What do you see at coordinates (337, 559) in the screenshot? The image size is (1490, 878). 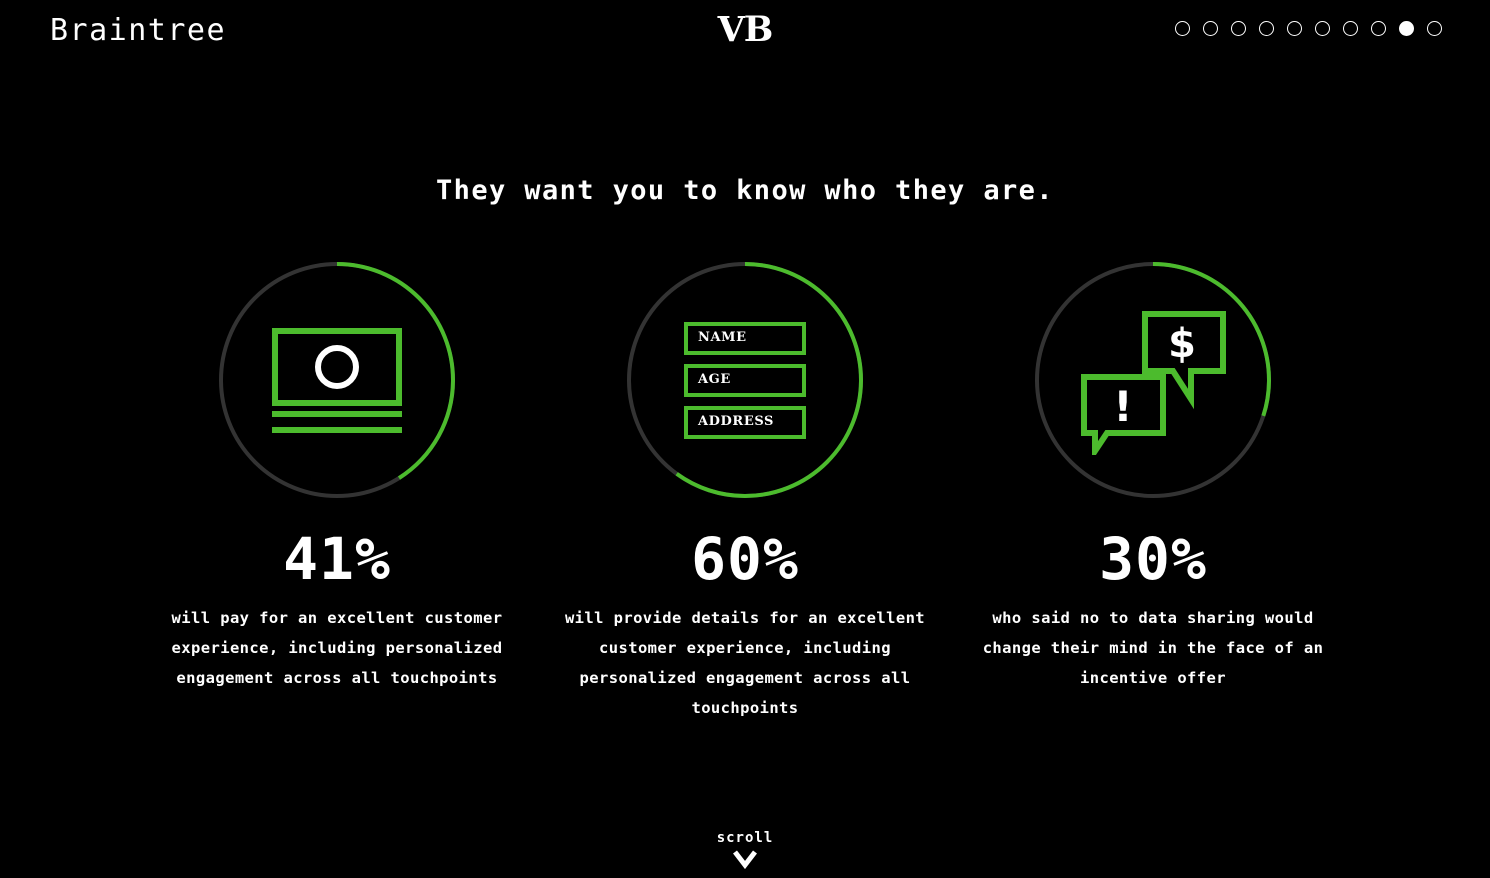 I see `stat-percent-1: 41%` at bounding box center [337, 559].